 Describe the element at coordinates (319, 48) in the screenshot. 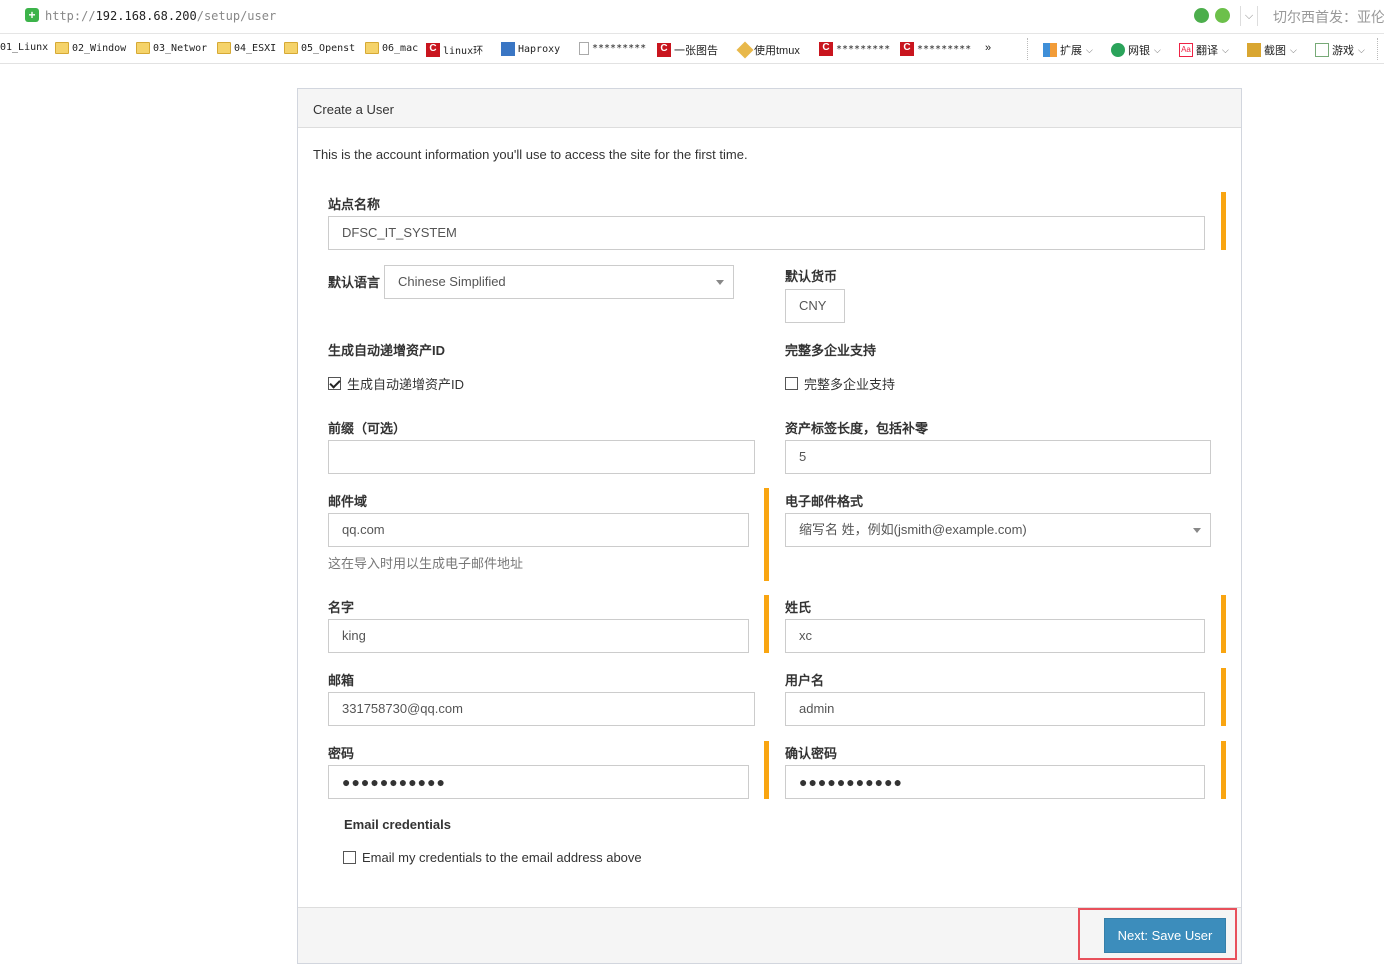

I see `bookmark-item: 05_Openst` at that location.